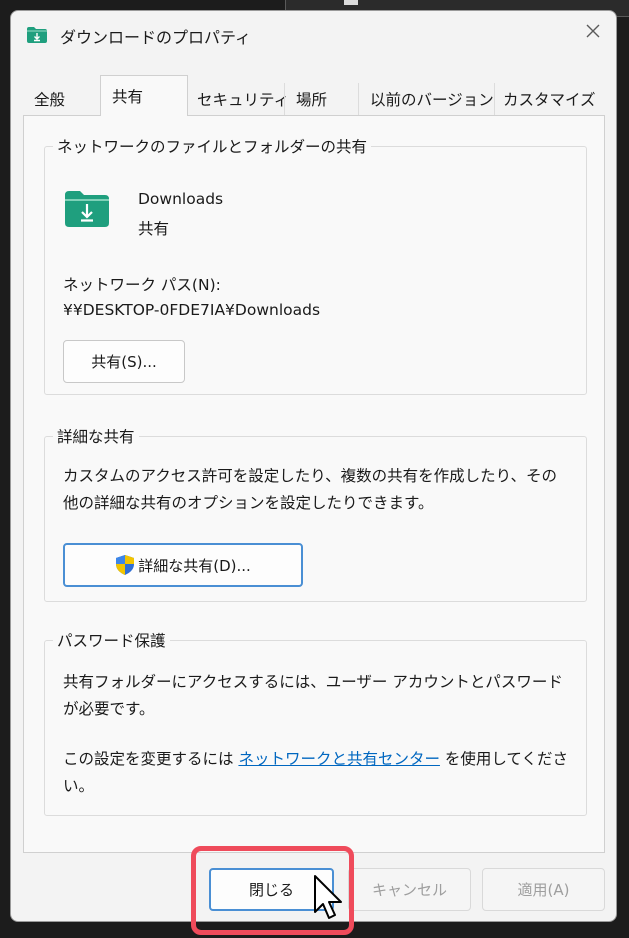 The width and height of the screenshot is (629, 938). What do you see at coordinates (271, 890) in the screenshot?
I see `close-dialog-button-label: 閉じる` at bounding box center [271, 890].